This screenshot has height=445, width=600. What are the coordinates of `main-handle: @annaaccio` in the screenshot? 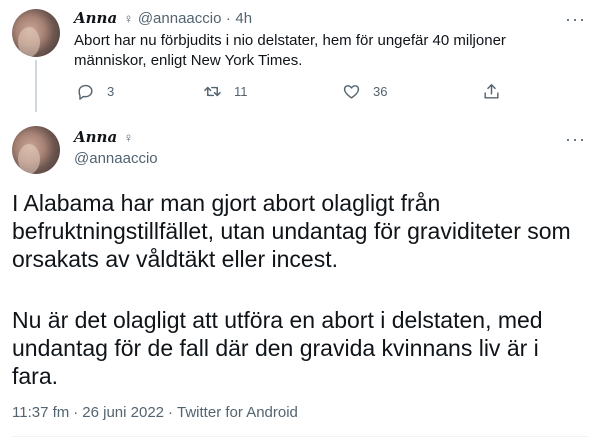 It's located at (116, 158).